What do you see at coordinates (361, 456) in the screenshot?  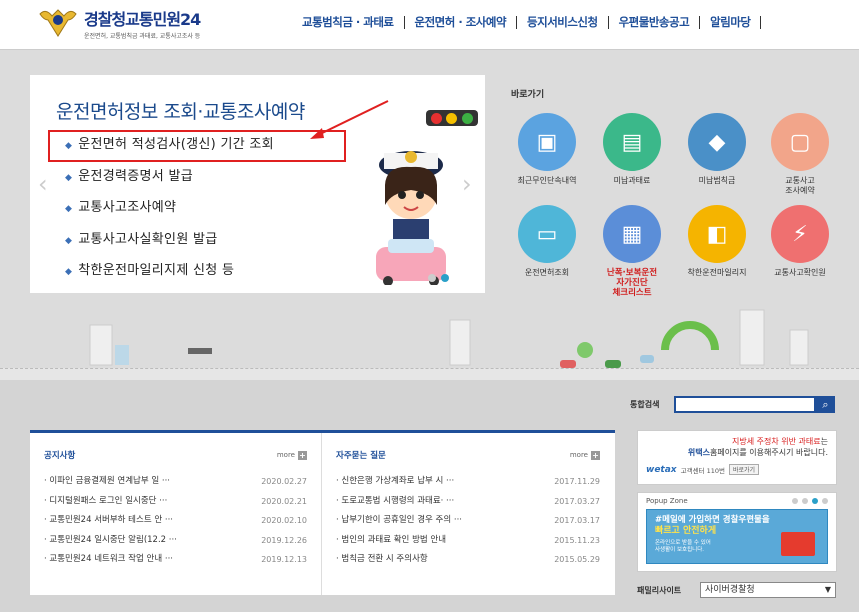 I see `faq-title: 자주묻는 질문` at bounding box center [361, 456].